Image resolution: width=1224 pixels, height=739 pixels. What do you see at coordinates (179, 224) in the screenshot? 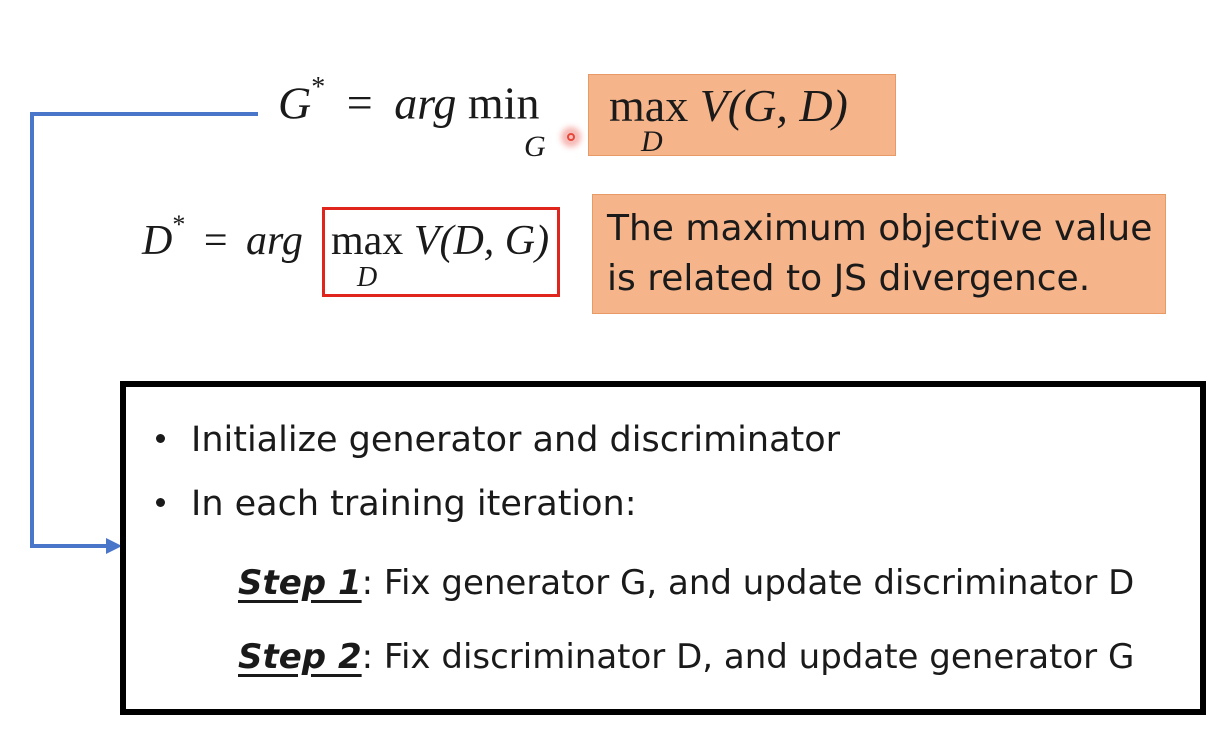
I see `d-star-superscript: *` at bounding box center [179, 224].